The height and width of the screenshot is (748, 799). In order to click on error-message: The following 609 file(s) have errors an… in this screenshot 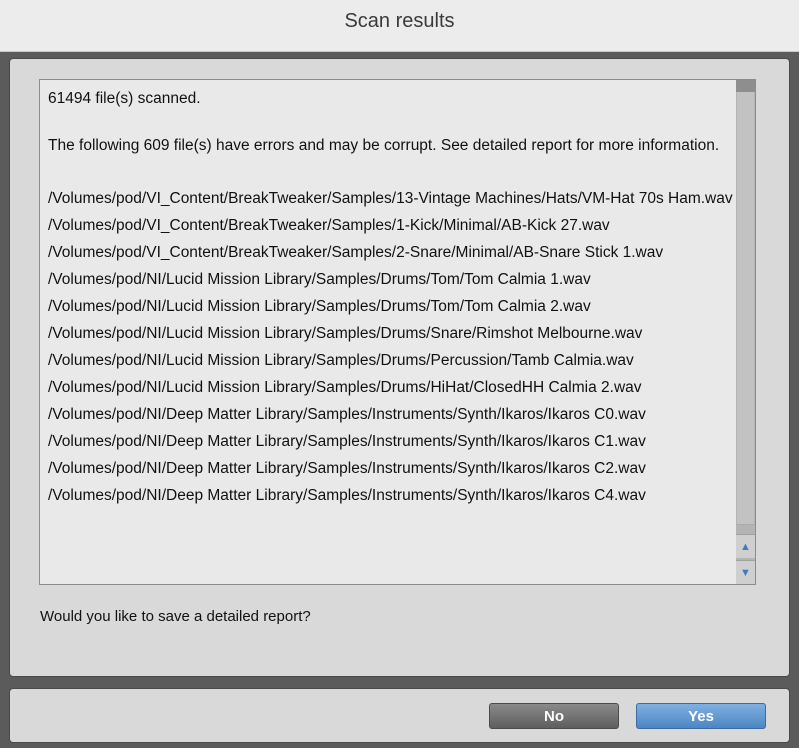, I will do `click(384, 145)`.